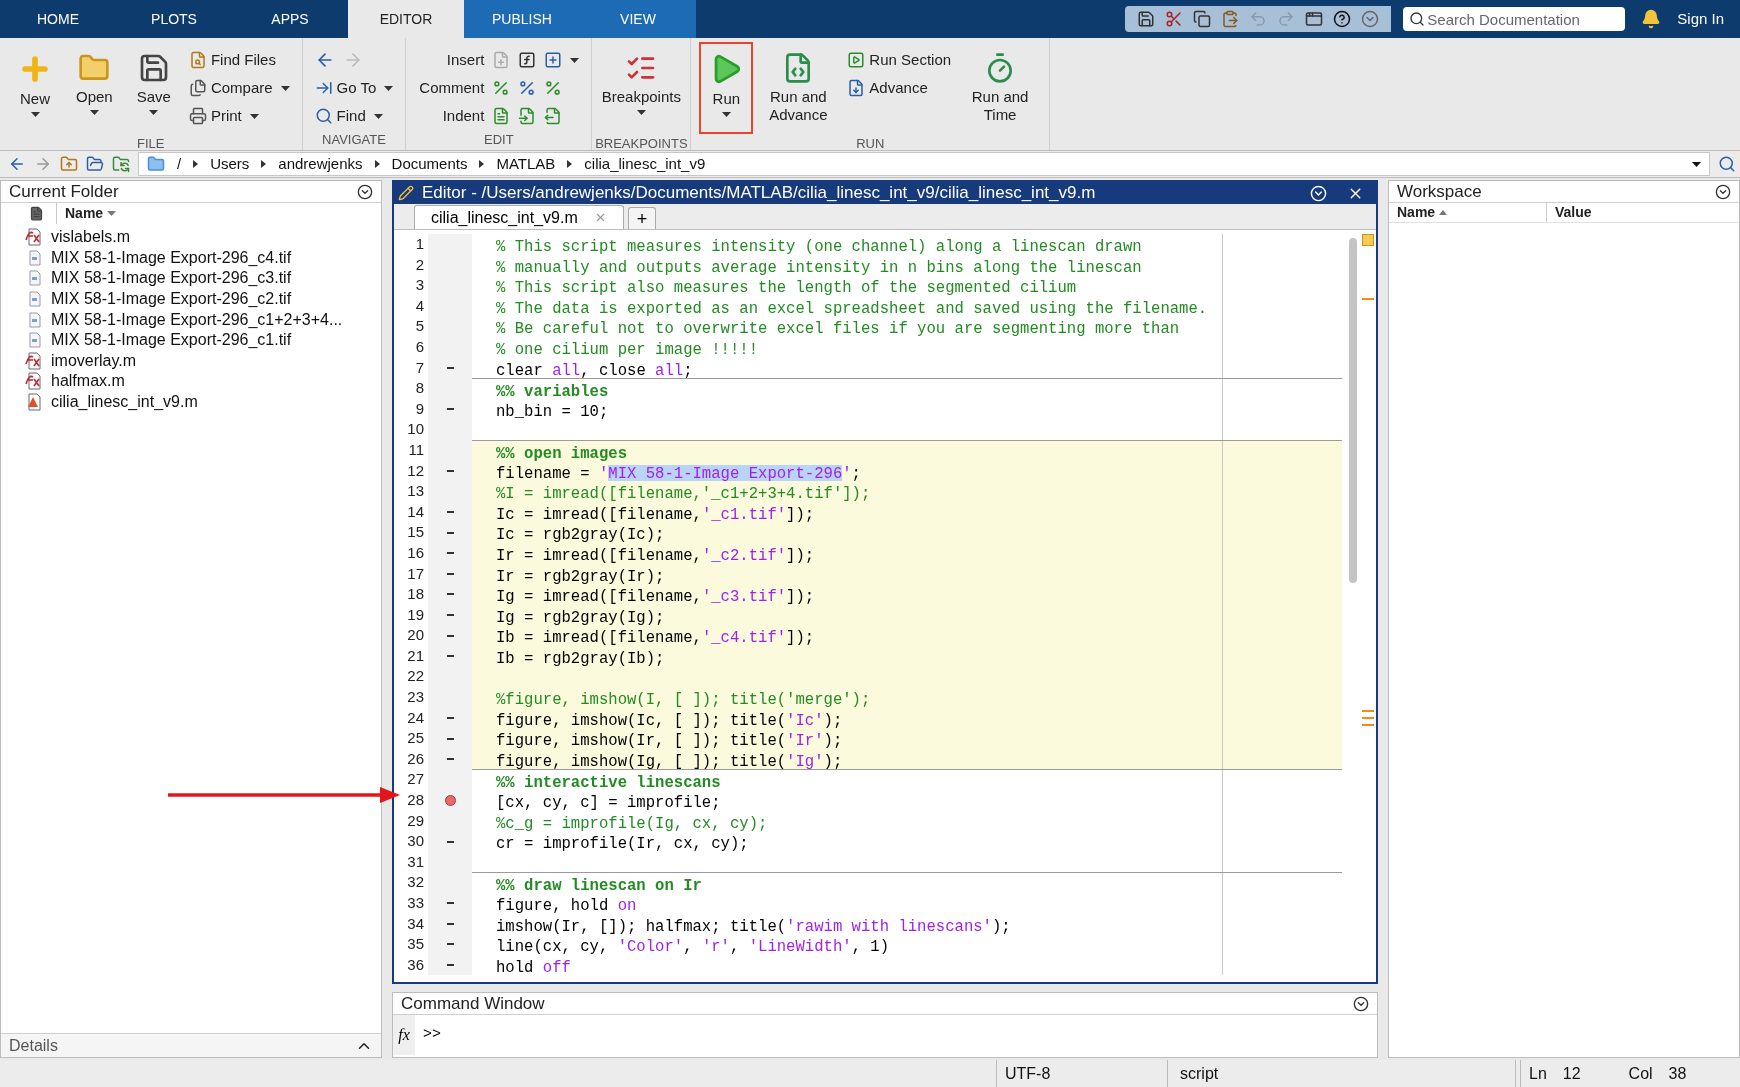  I want to click on line-number: 26, so click(415, 758).